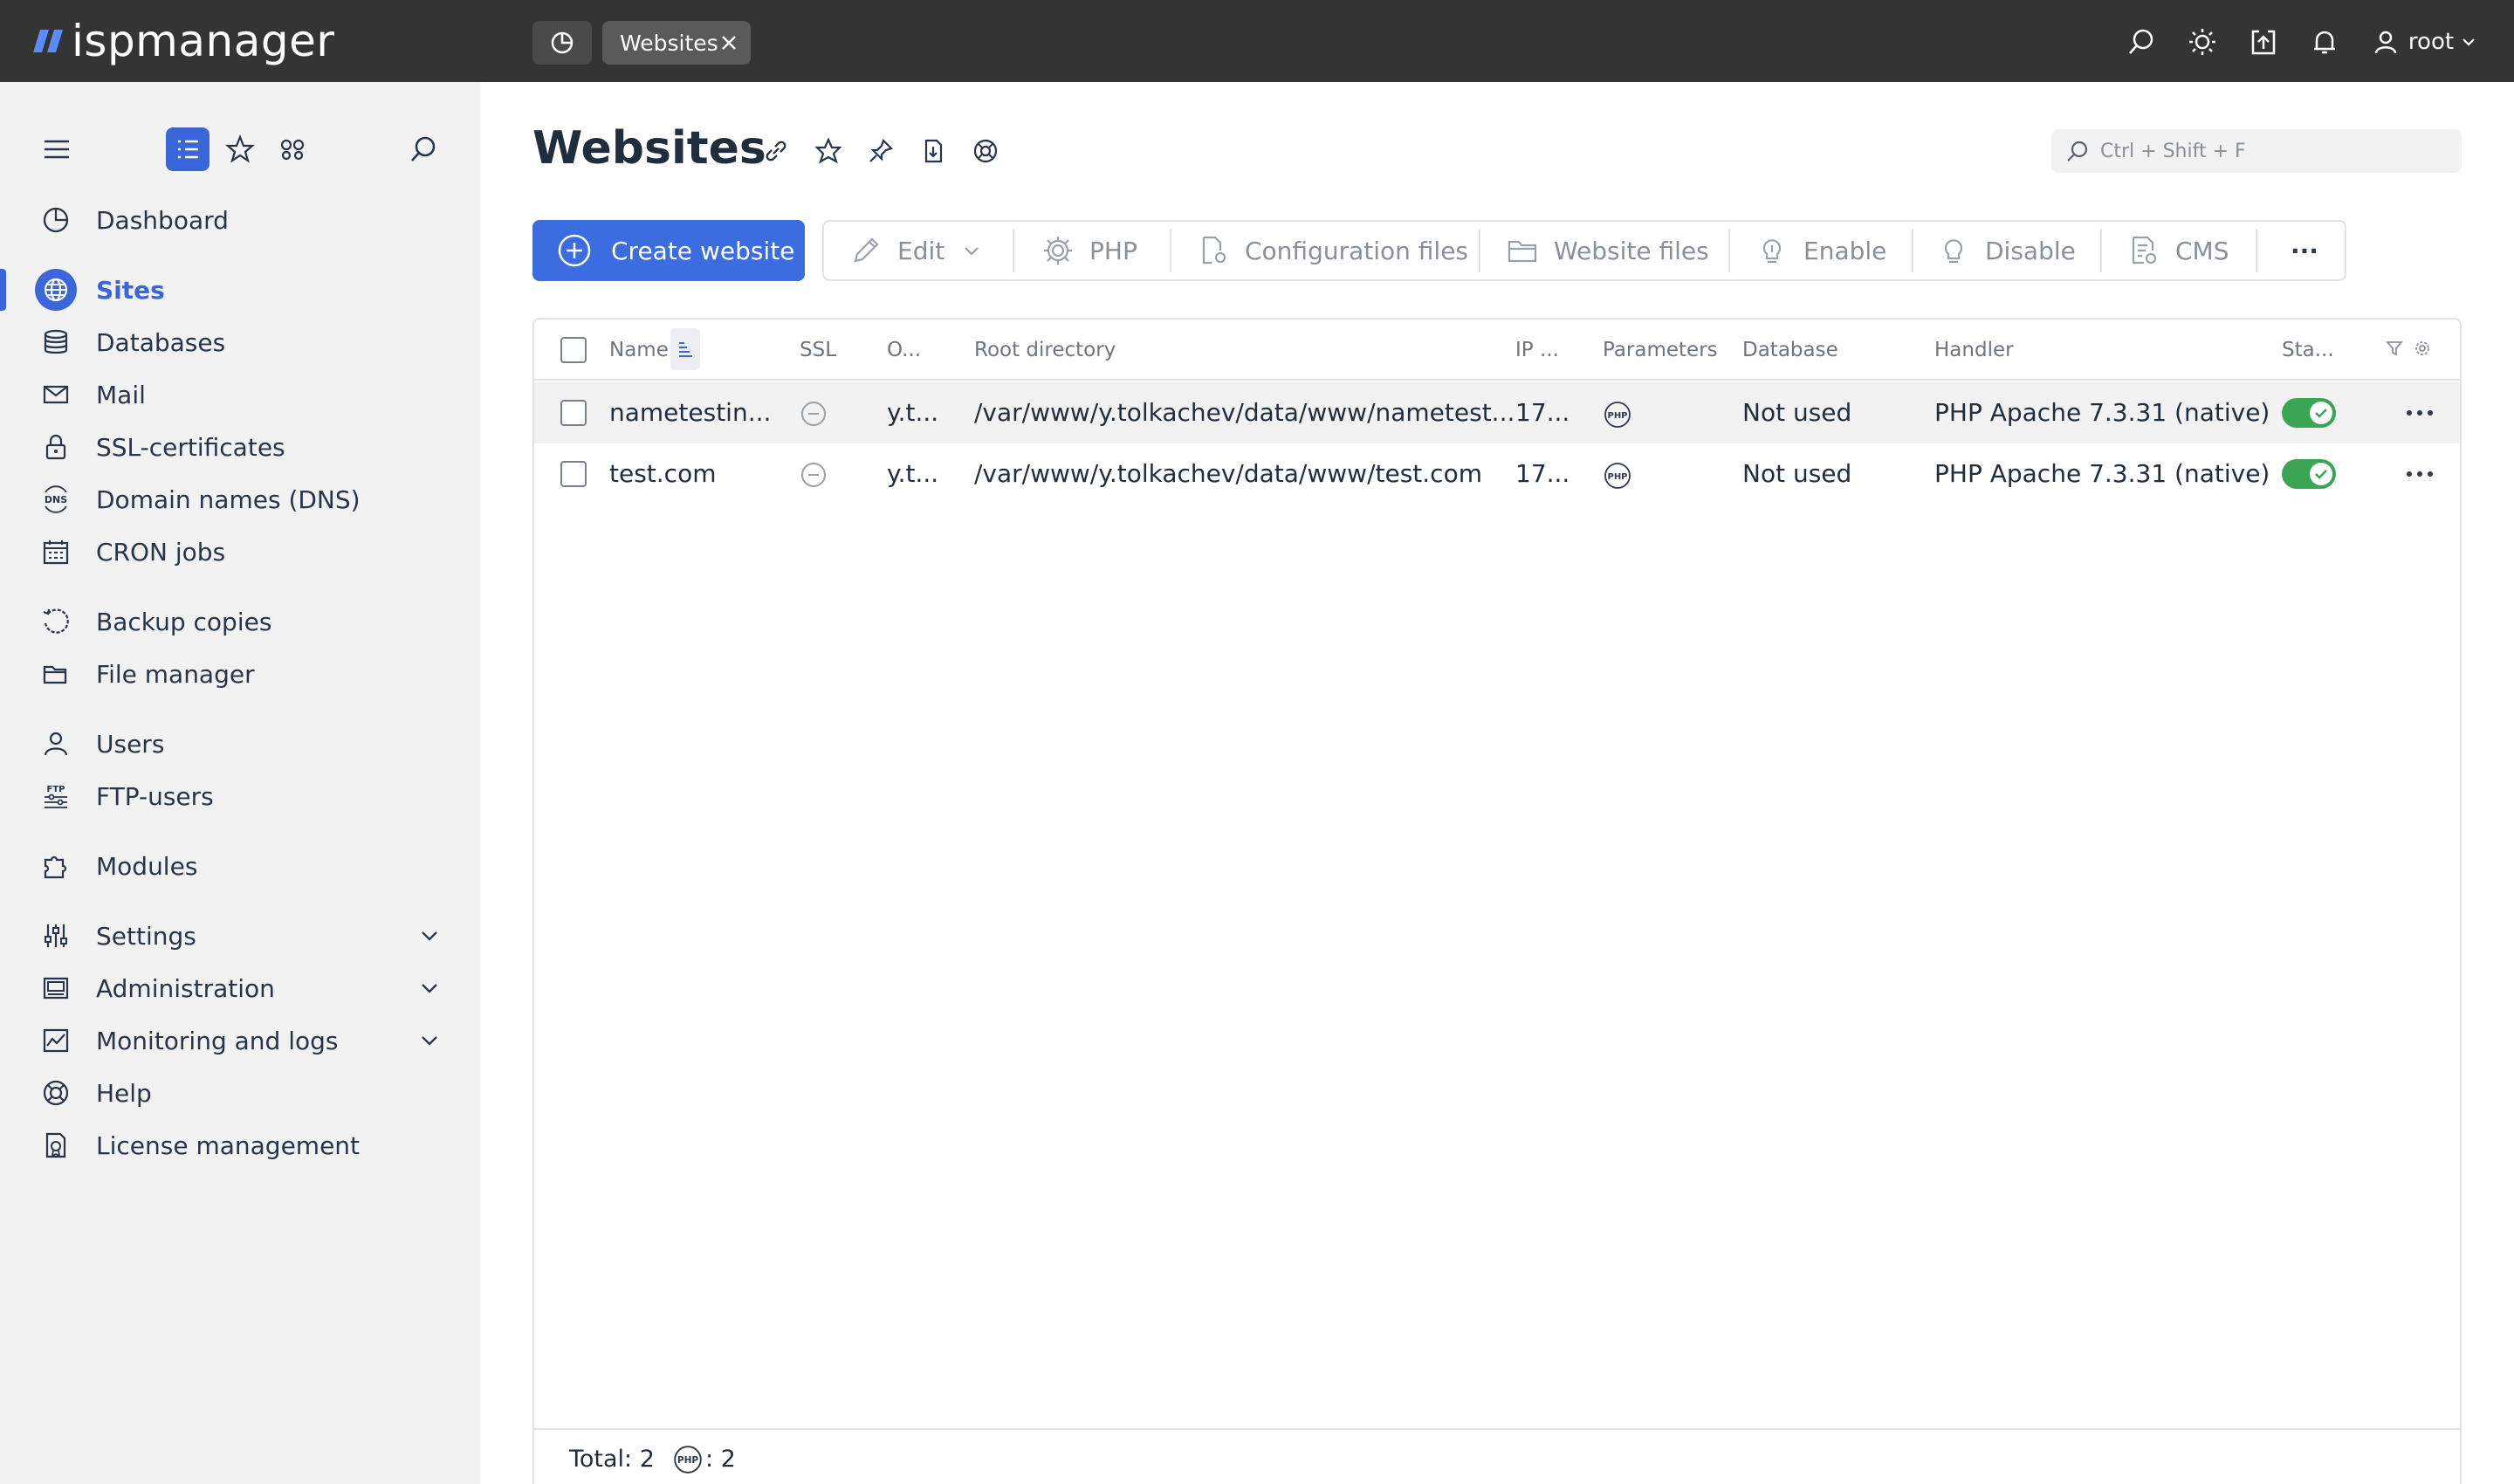 The width and height of the screenshot is (2514, 1484). What do you see at coordinates (183, 41) in the screenshot?
I see `logo: ispmanager` at bounding box center [183, 41].